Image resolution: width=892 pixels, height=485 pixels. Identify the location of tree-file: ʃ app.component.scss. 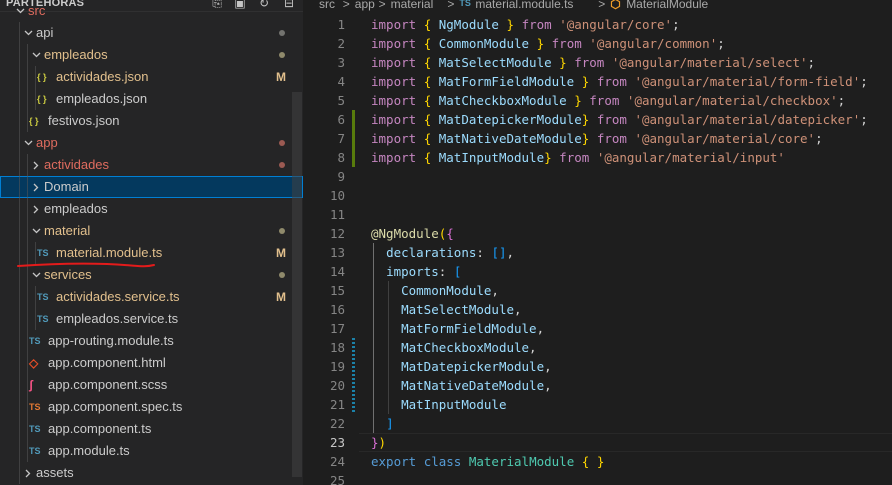
(151, 385).